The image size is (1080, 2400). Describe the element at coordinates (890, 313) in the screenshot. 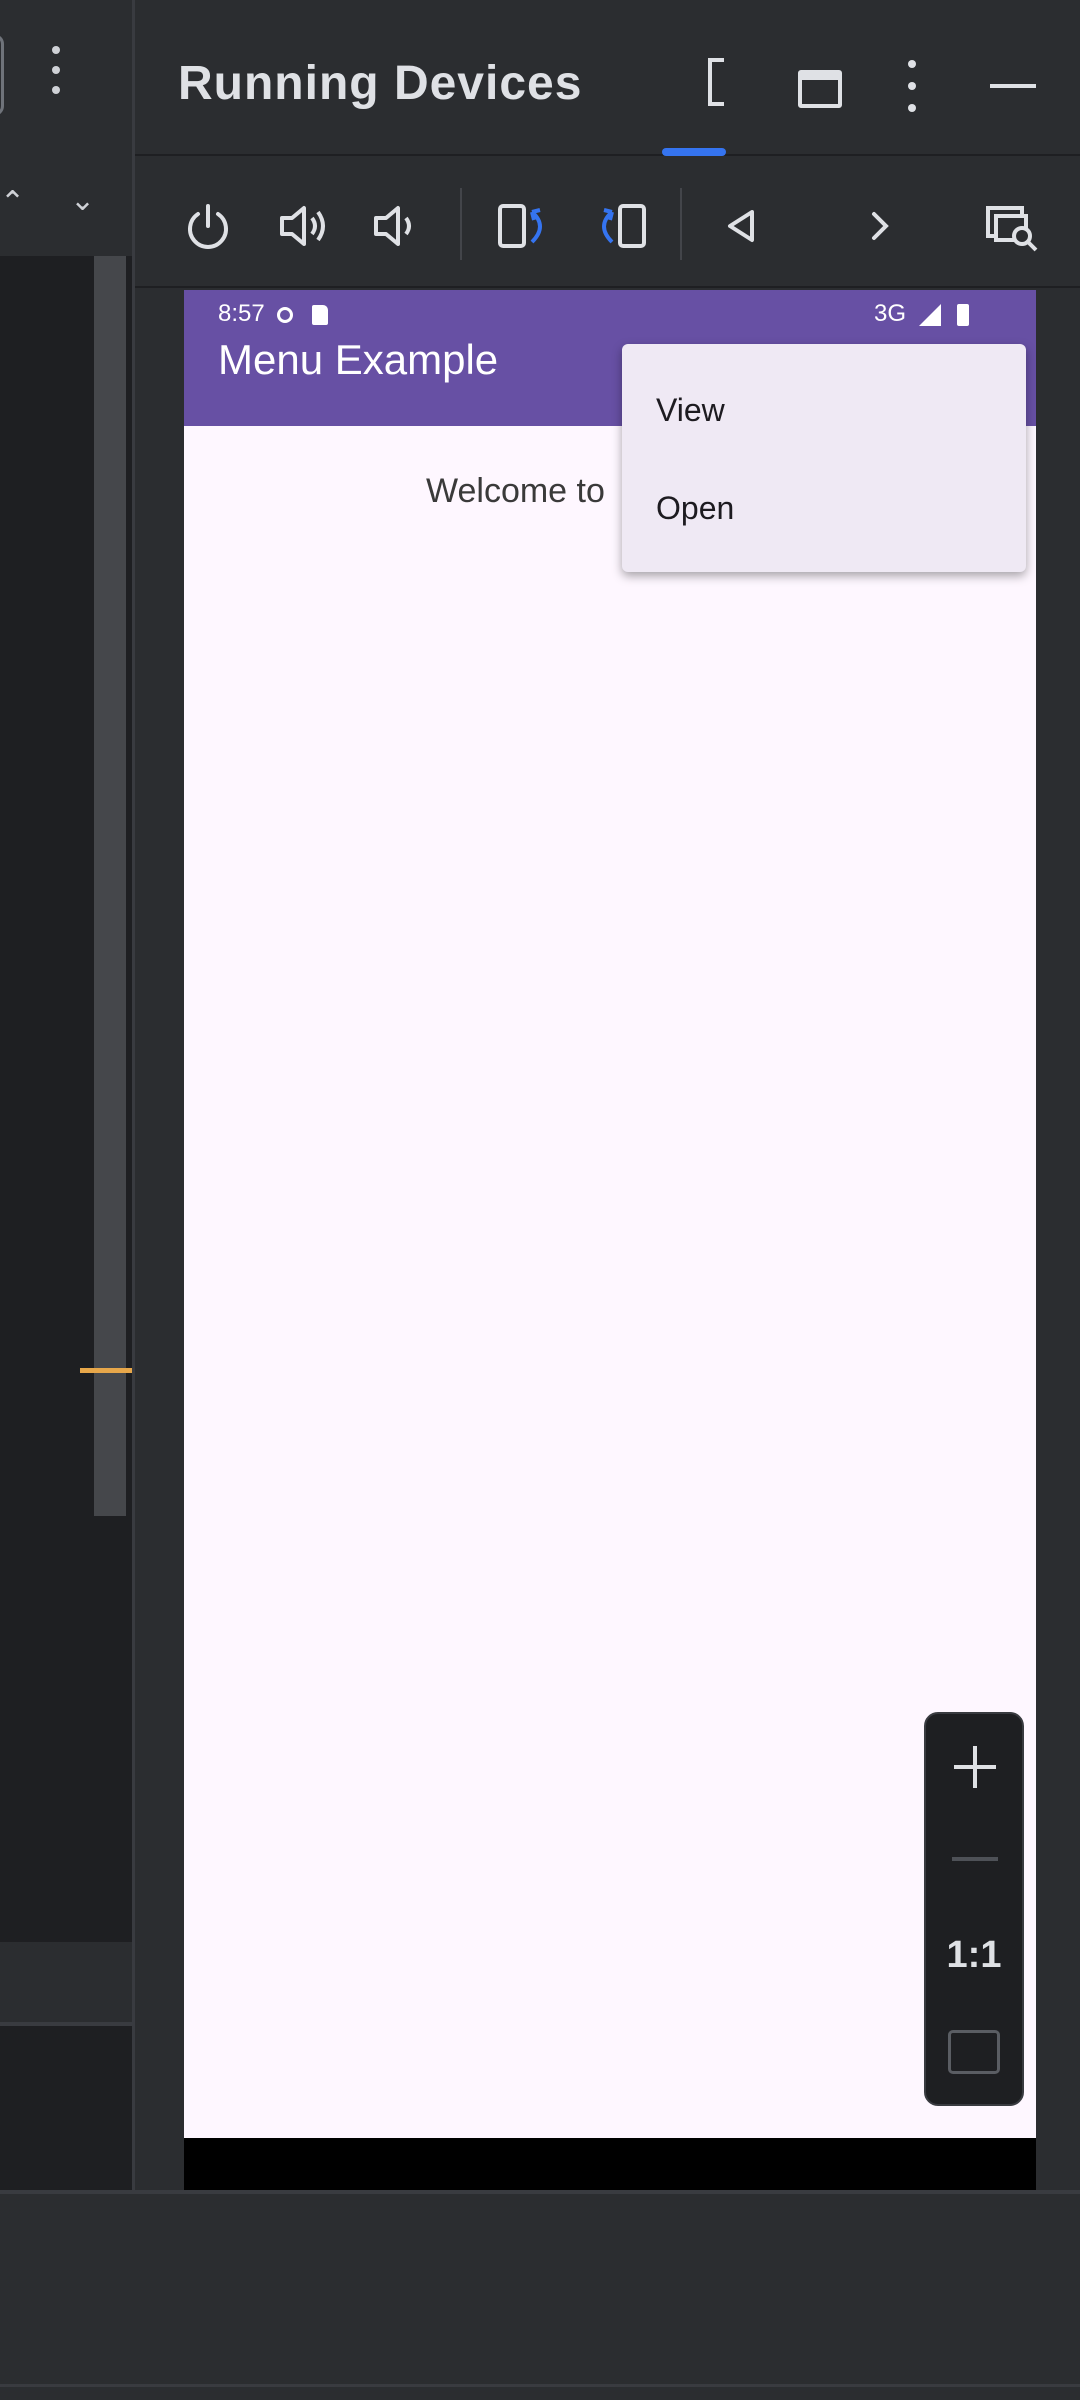

I see `network-type: 3G` at that location.